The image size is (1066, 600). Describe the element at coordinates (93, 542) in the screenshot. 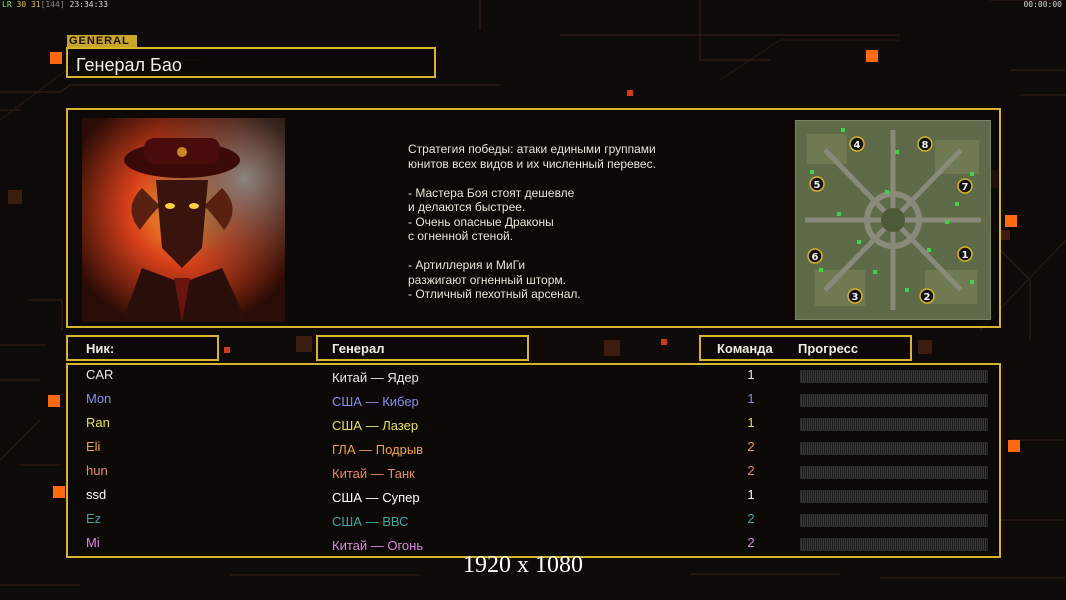

I see `player-nick: Mi` at that location.